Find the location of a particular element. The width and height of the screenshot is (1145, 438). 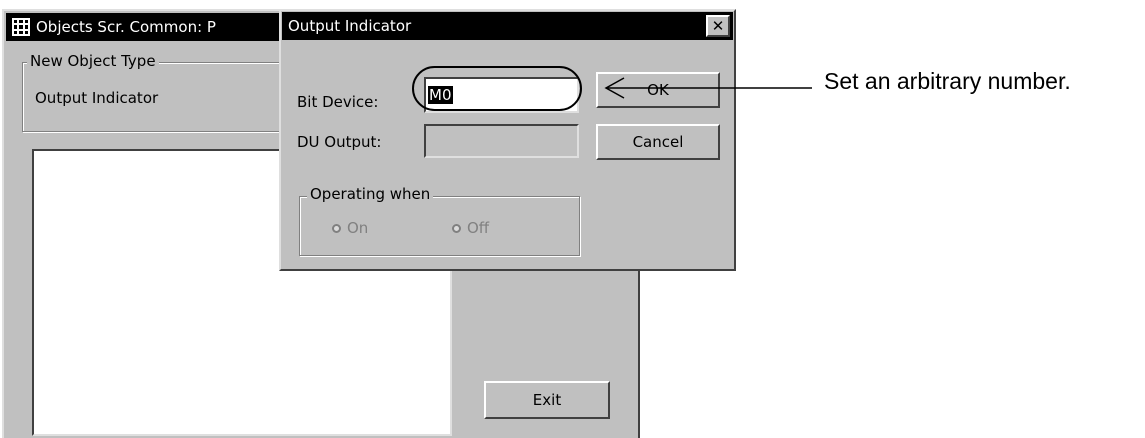

ok-button-label: OK is located at coordinates (658, 90).